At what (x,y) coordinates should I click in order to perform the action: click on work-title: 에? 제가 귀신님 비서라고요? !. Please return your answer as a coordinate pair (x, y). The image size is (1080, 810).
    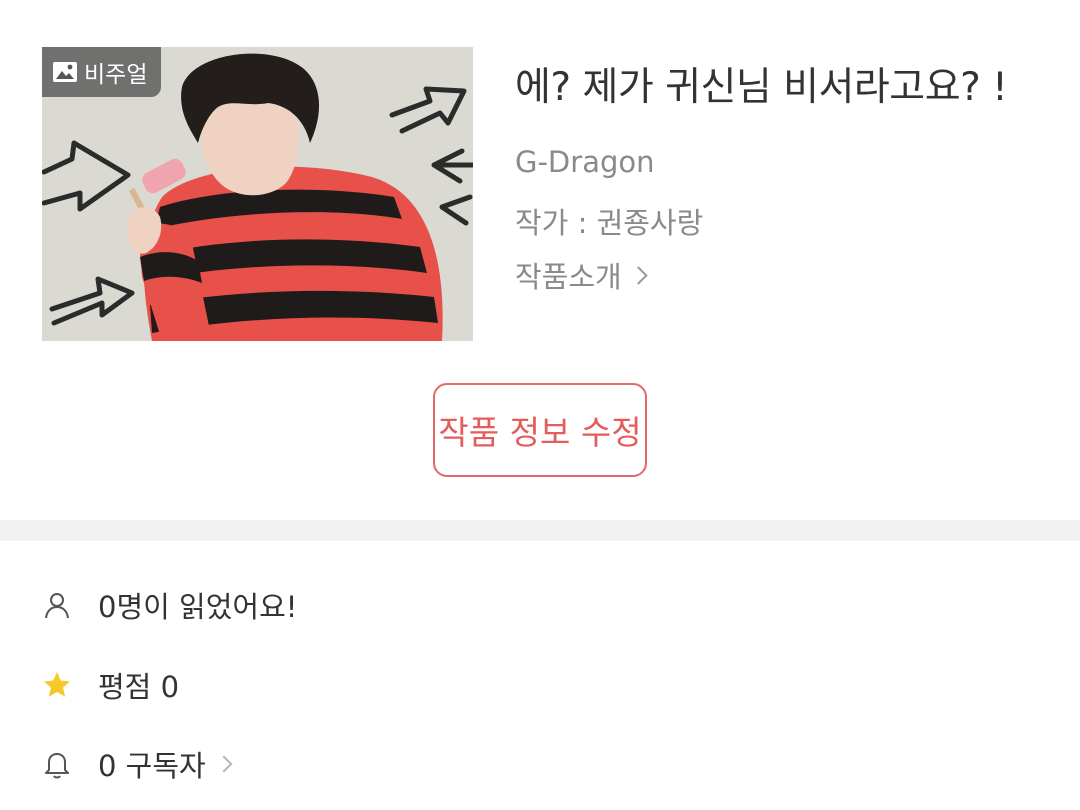
    Looking at the image, I should click on (761, 87).